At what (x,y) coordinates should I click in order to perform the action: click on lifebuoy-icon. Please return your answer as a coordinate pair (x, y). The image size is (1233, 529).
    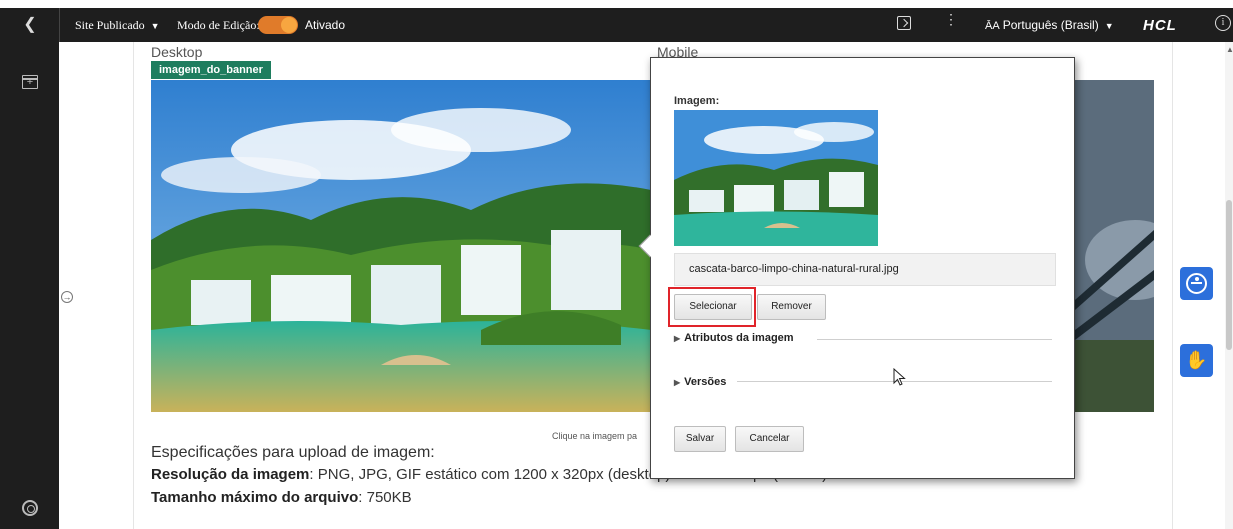
    Looking at the image, I should click on (30, 508).